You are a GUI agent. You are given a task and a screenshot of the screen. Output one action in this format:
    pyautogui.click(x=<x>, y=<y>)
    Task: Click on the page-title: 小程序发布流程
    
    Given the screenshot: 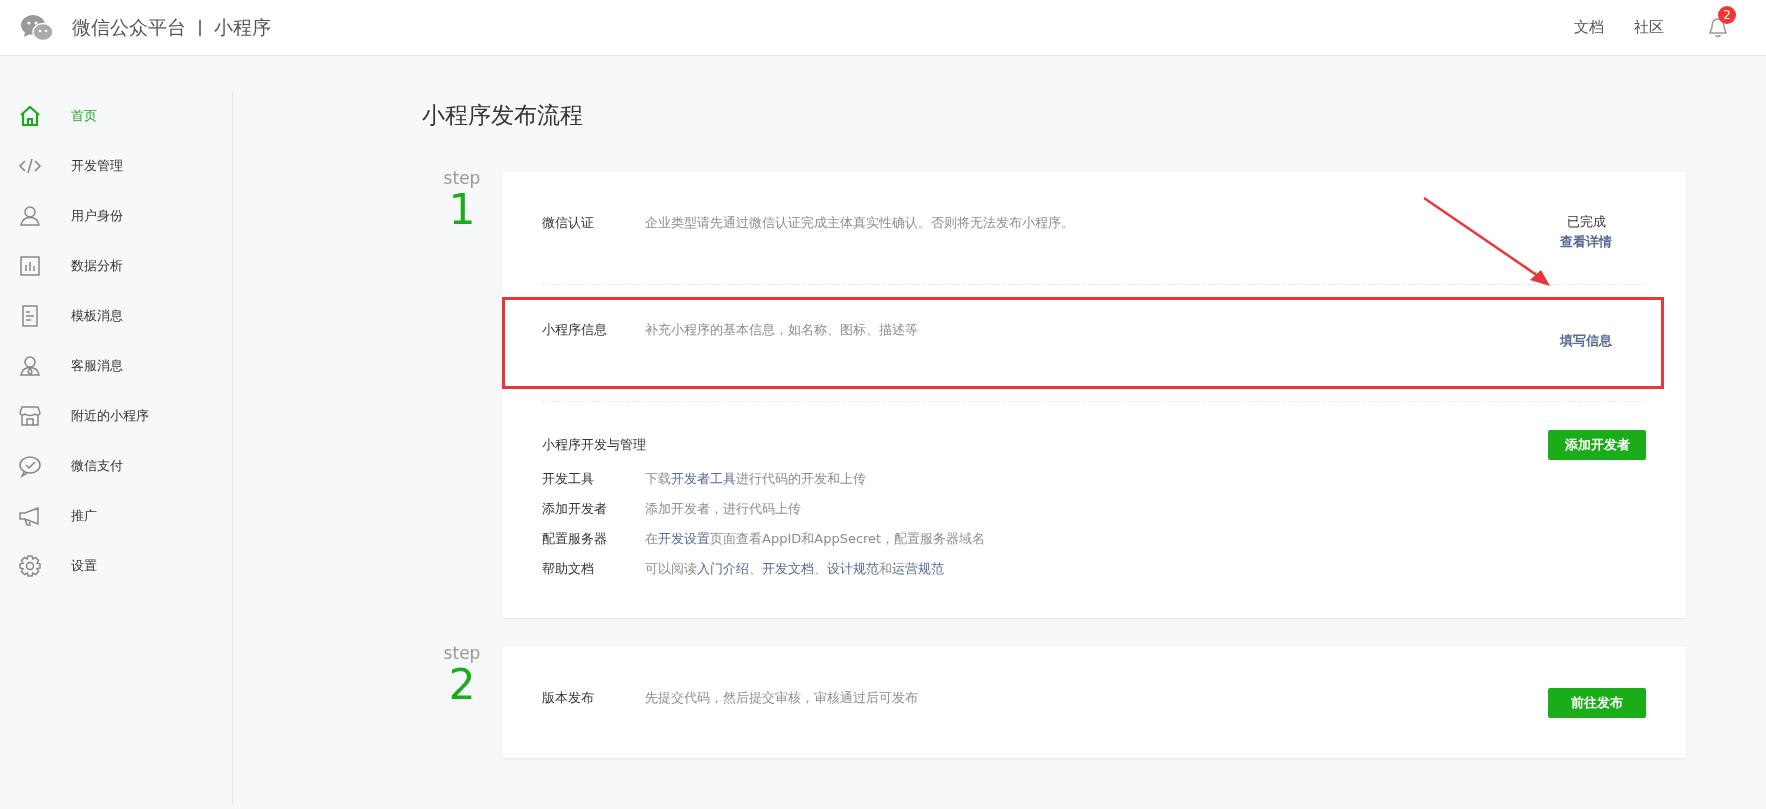 What is the action you would take?
    pyautogui.click(x=503, y=115)
    